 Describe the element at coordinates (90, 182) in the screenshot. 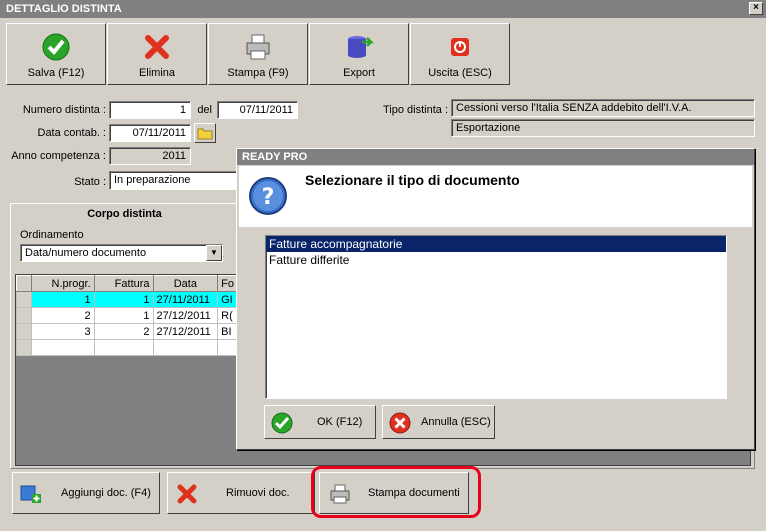

I see `stato-label: Stato :` at that location.